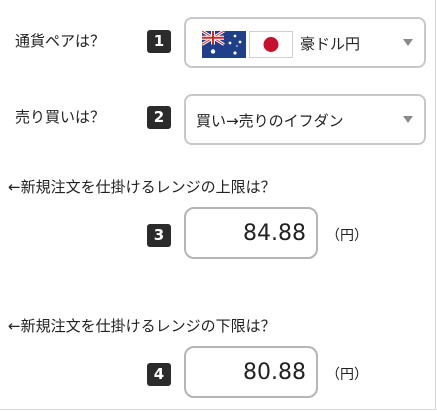  What do you see at coordinates (159, 235) in the screenshot?
I see `step-badge-3: 3` at bounding box center [159, 235].